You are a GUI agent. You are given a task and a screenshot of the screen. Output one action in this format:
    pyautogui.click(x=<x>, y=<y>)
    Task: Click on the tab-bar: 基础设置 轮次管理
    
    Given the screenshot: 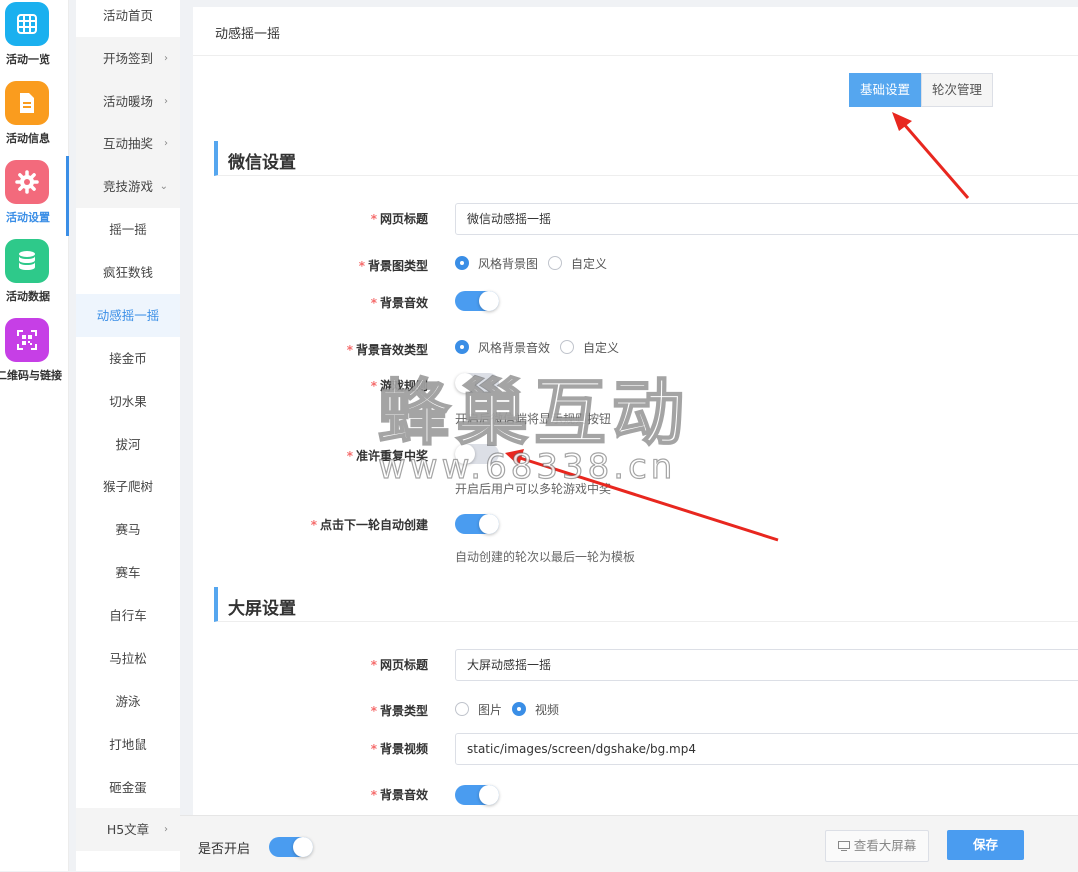 What is the action you would take?
    pyautogui.click(x=921, y=90)
    